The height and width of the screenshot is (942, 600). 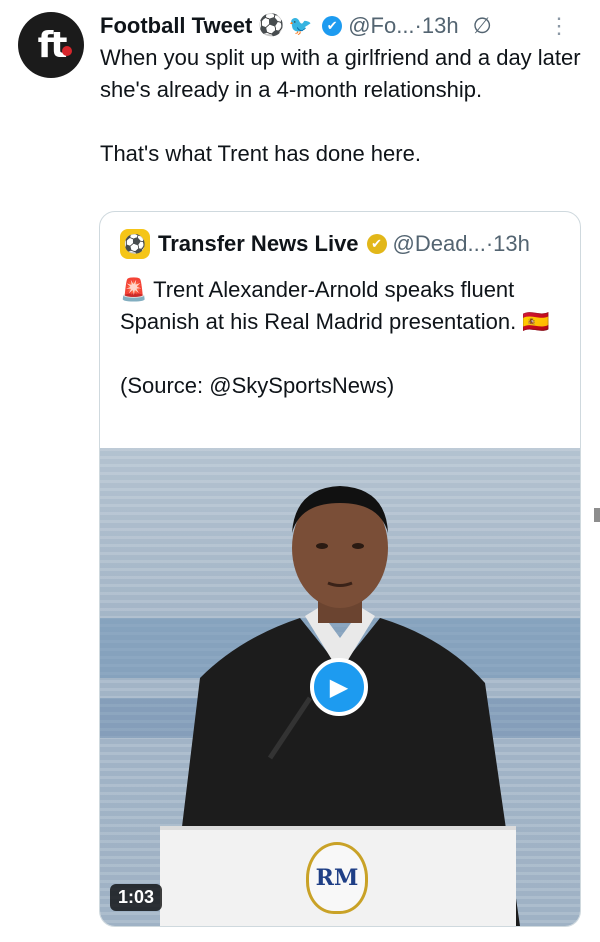 What do you see at coordinates (258, 244) in the screenshot?
I see `quoted-author-name: Transfer News Live` at bounding box center [258, 244].